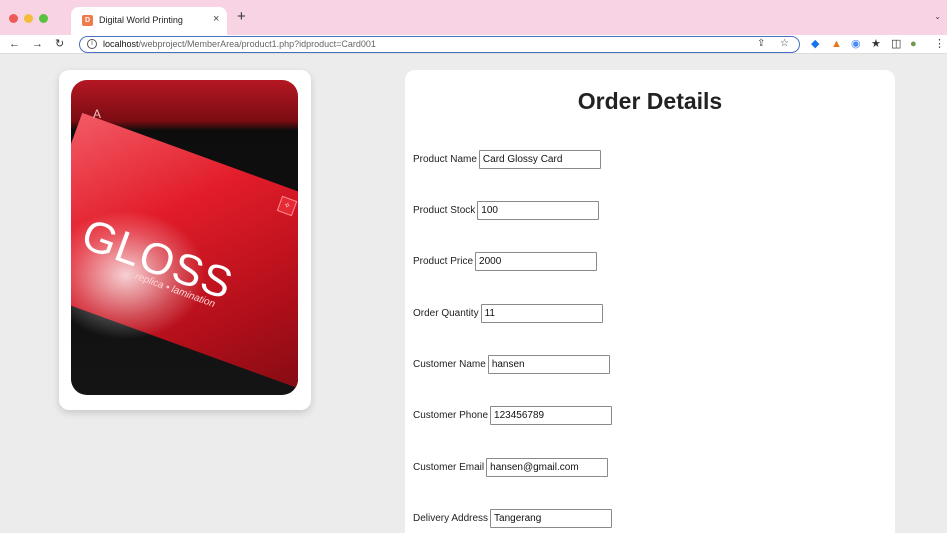 This screenshot has height=533, width=947. What do you see at coordinates (451, 518) in the screenshot?
I see `delivery-address-label: Delivery Address` at bounding box center [451, 518].